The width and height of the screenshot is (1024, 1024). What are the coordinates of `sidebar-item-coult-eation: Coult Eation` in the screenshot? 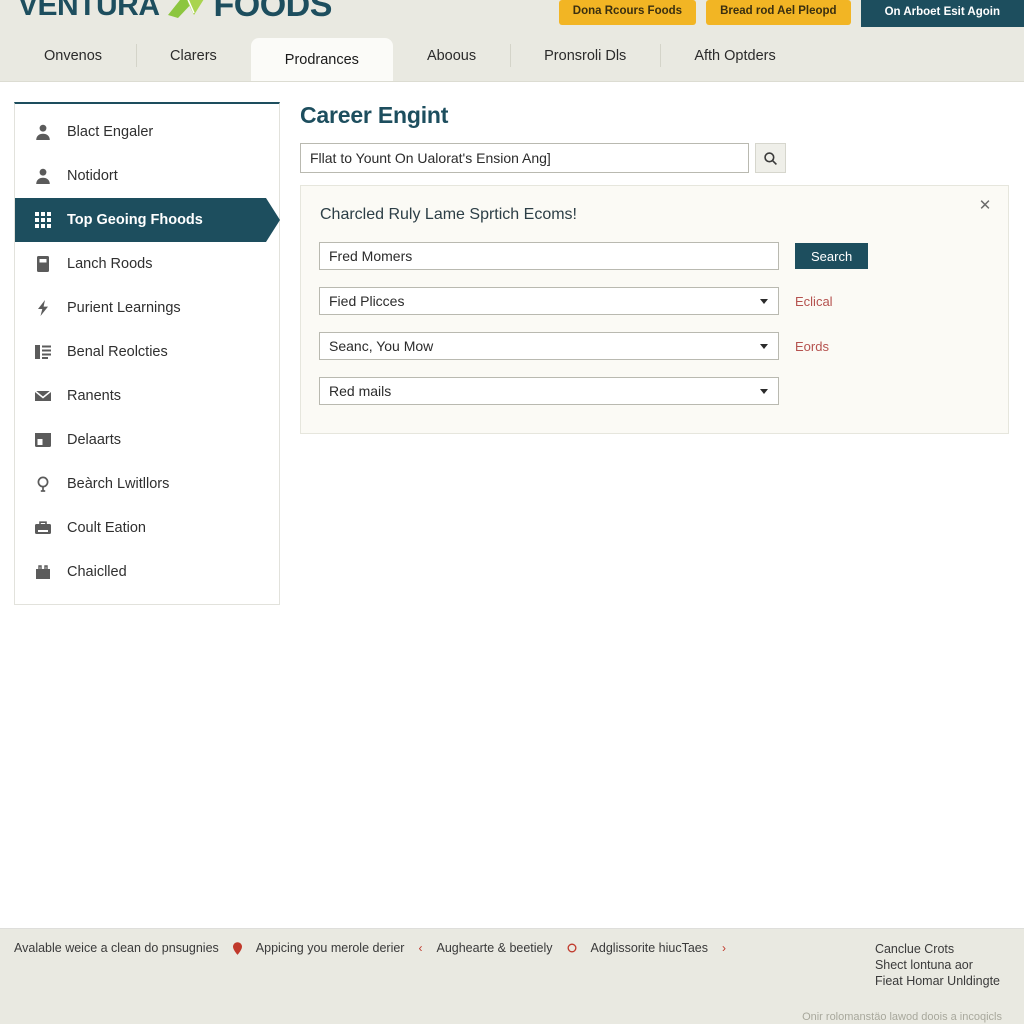 It's located at (147, 528).